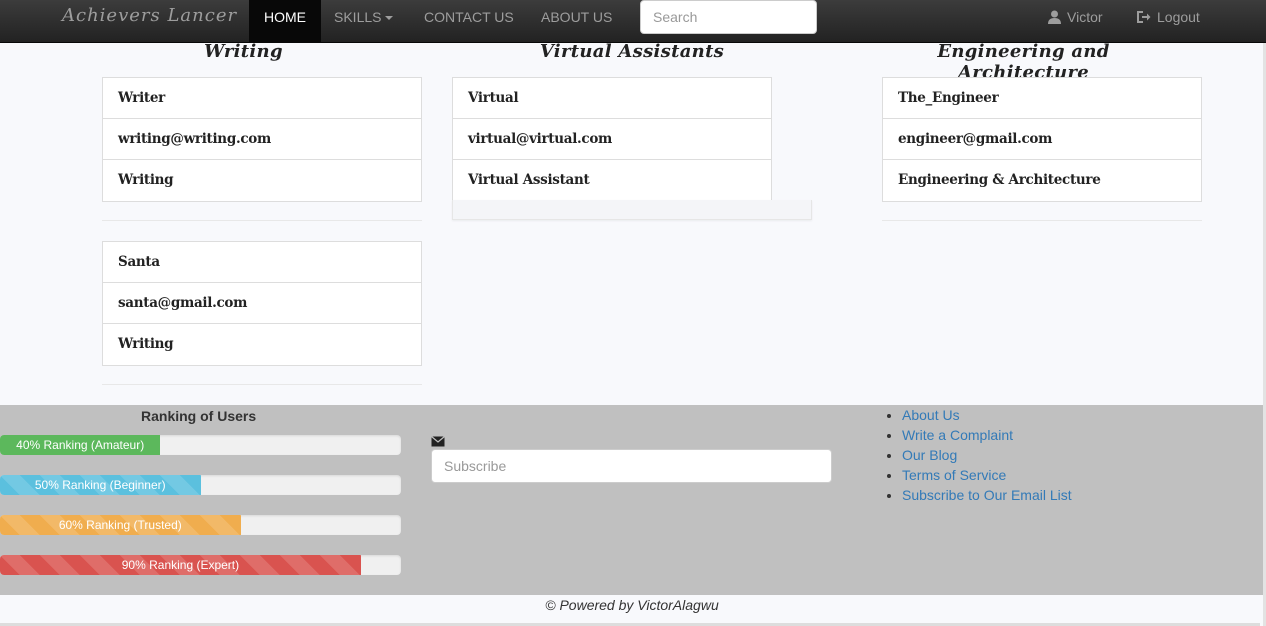 The height and width of the screenshot is (626, 1266). Describe the element at coordinates (120, 525) in the screenshot. I see `progress-bar: 60% Ranking (Trusted)` at that location.